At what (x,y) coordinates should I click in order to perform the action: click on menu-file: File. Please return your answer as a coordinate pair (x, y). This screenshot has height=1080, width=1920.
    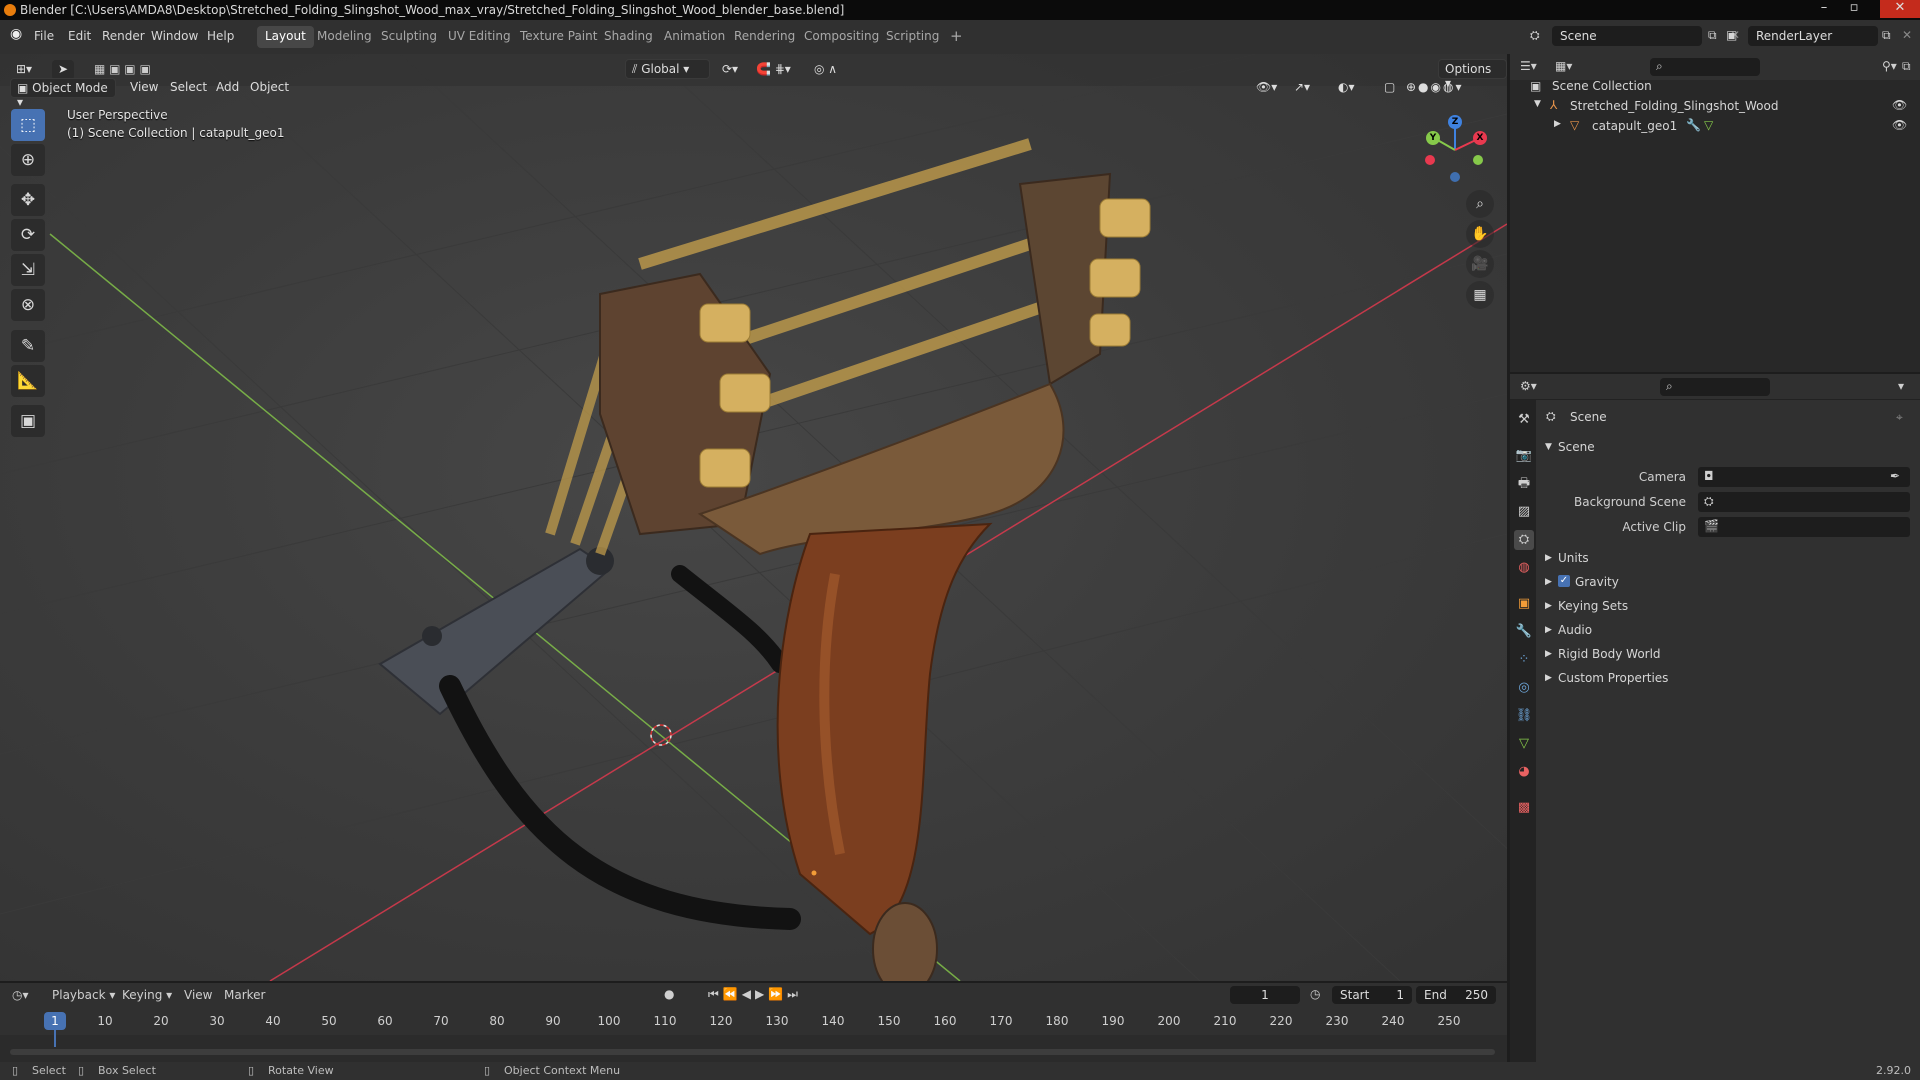
    Looking at the image, I should click on (44, 36).